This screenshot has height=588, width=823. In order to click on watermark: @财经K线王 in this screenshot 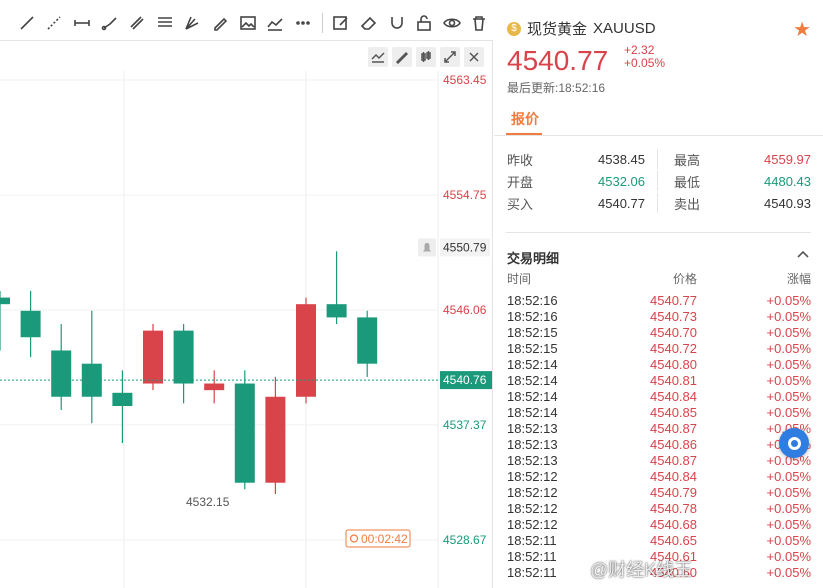, I will do `click(641, 570)`.